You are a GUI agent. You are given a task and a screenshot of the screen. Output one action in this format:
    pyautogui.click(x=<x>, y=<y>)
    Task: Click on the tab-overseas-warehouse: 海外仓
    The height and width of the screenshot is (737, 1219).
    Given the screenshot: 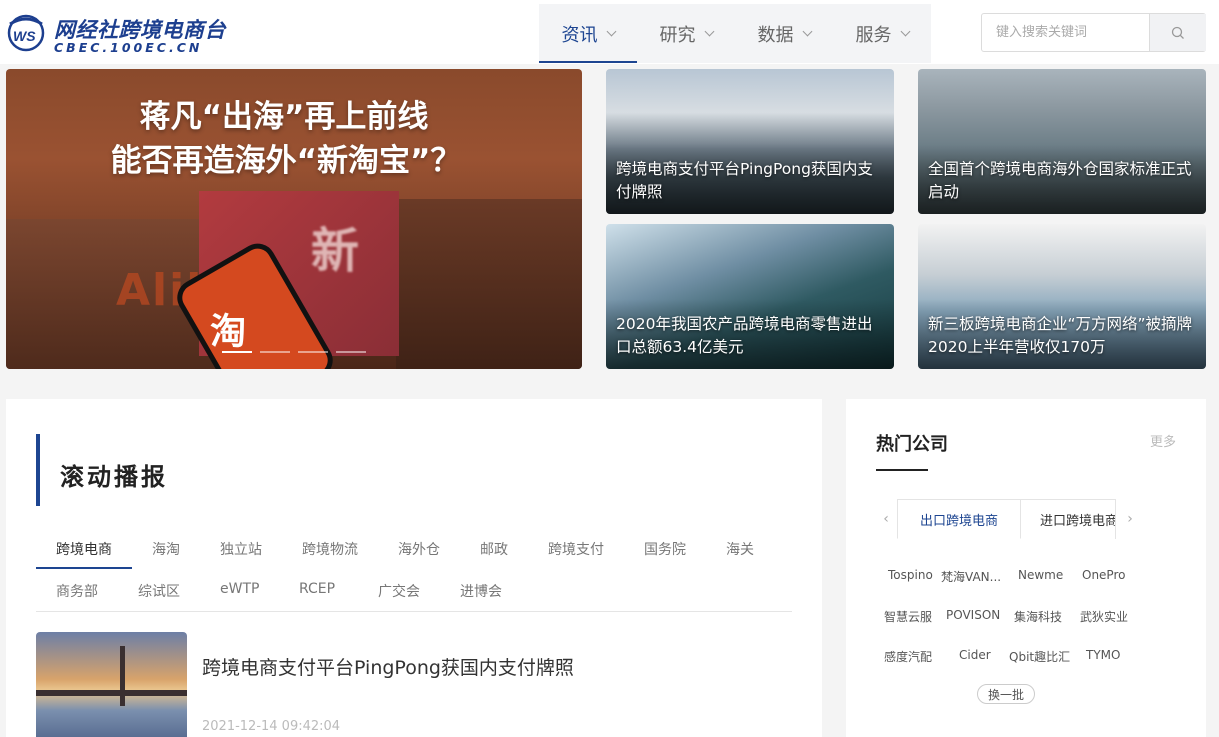 What is the action you would take?
    pyautogui.click(x=419, y=549)
    